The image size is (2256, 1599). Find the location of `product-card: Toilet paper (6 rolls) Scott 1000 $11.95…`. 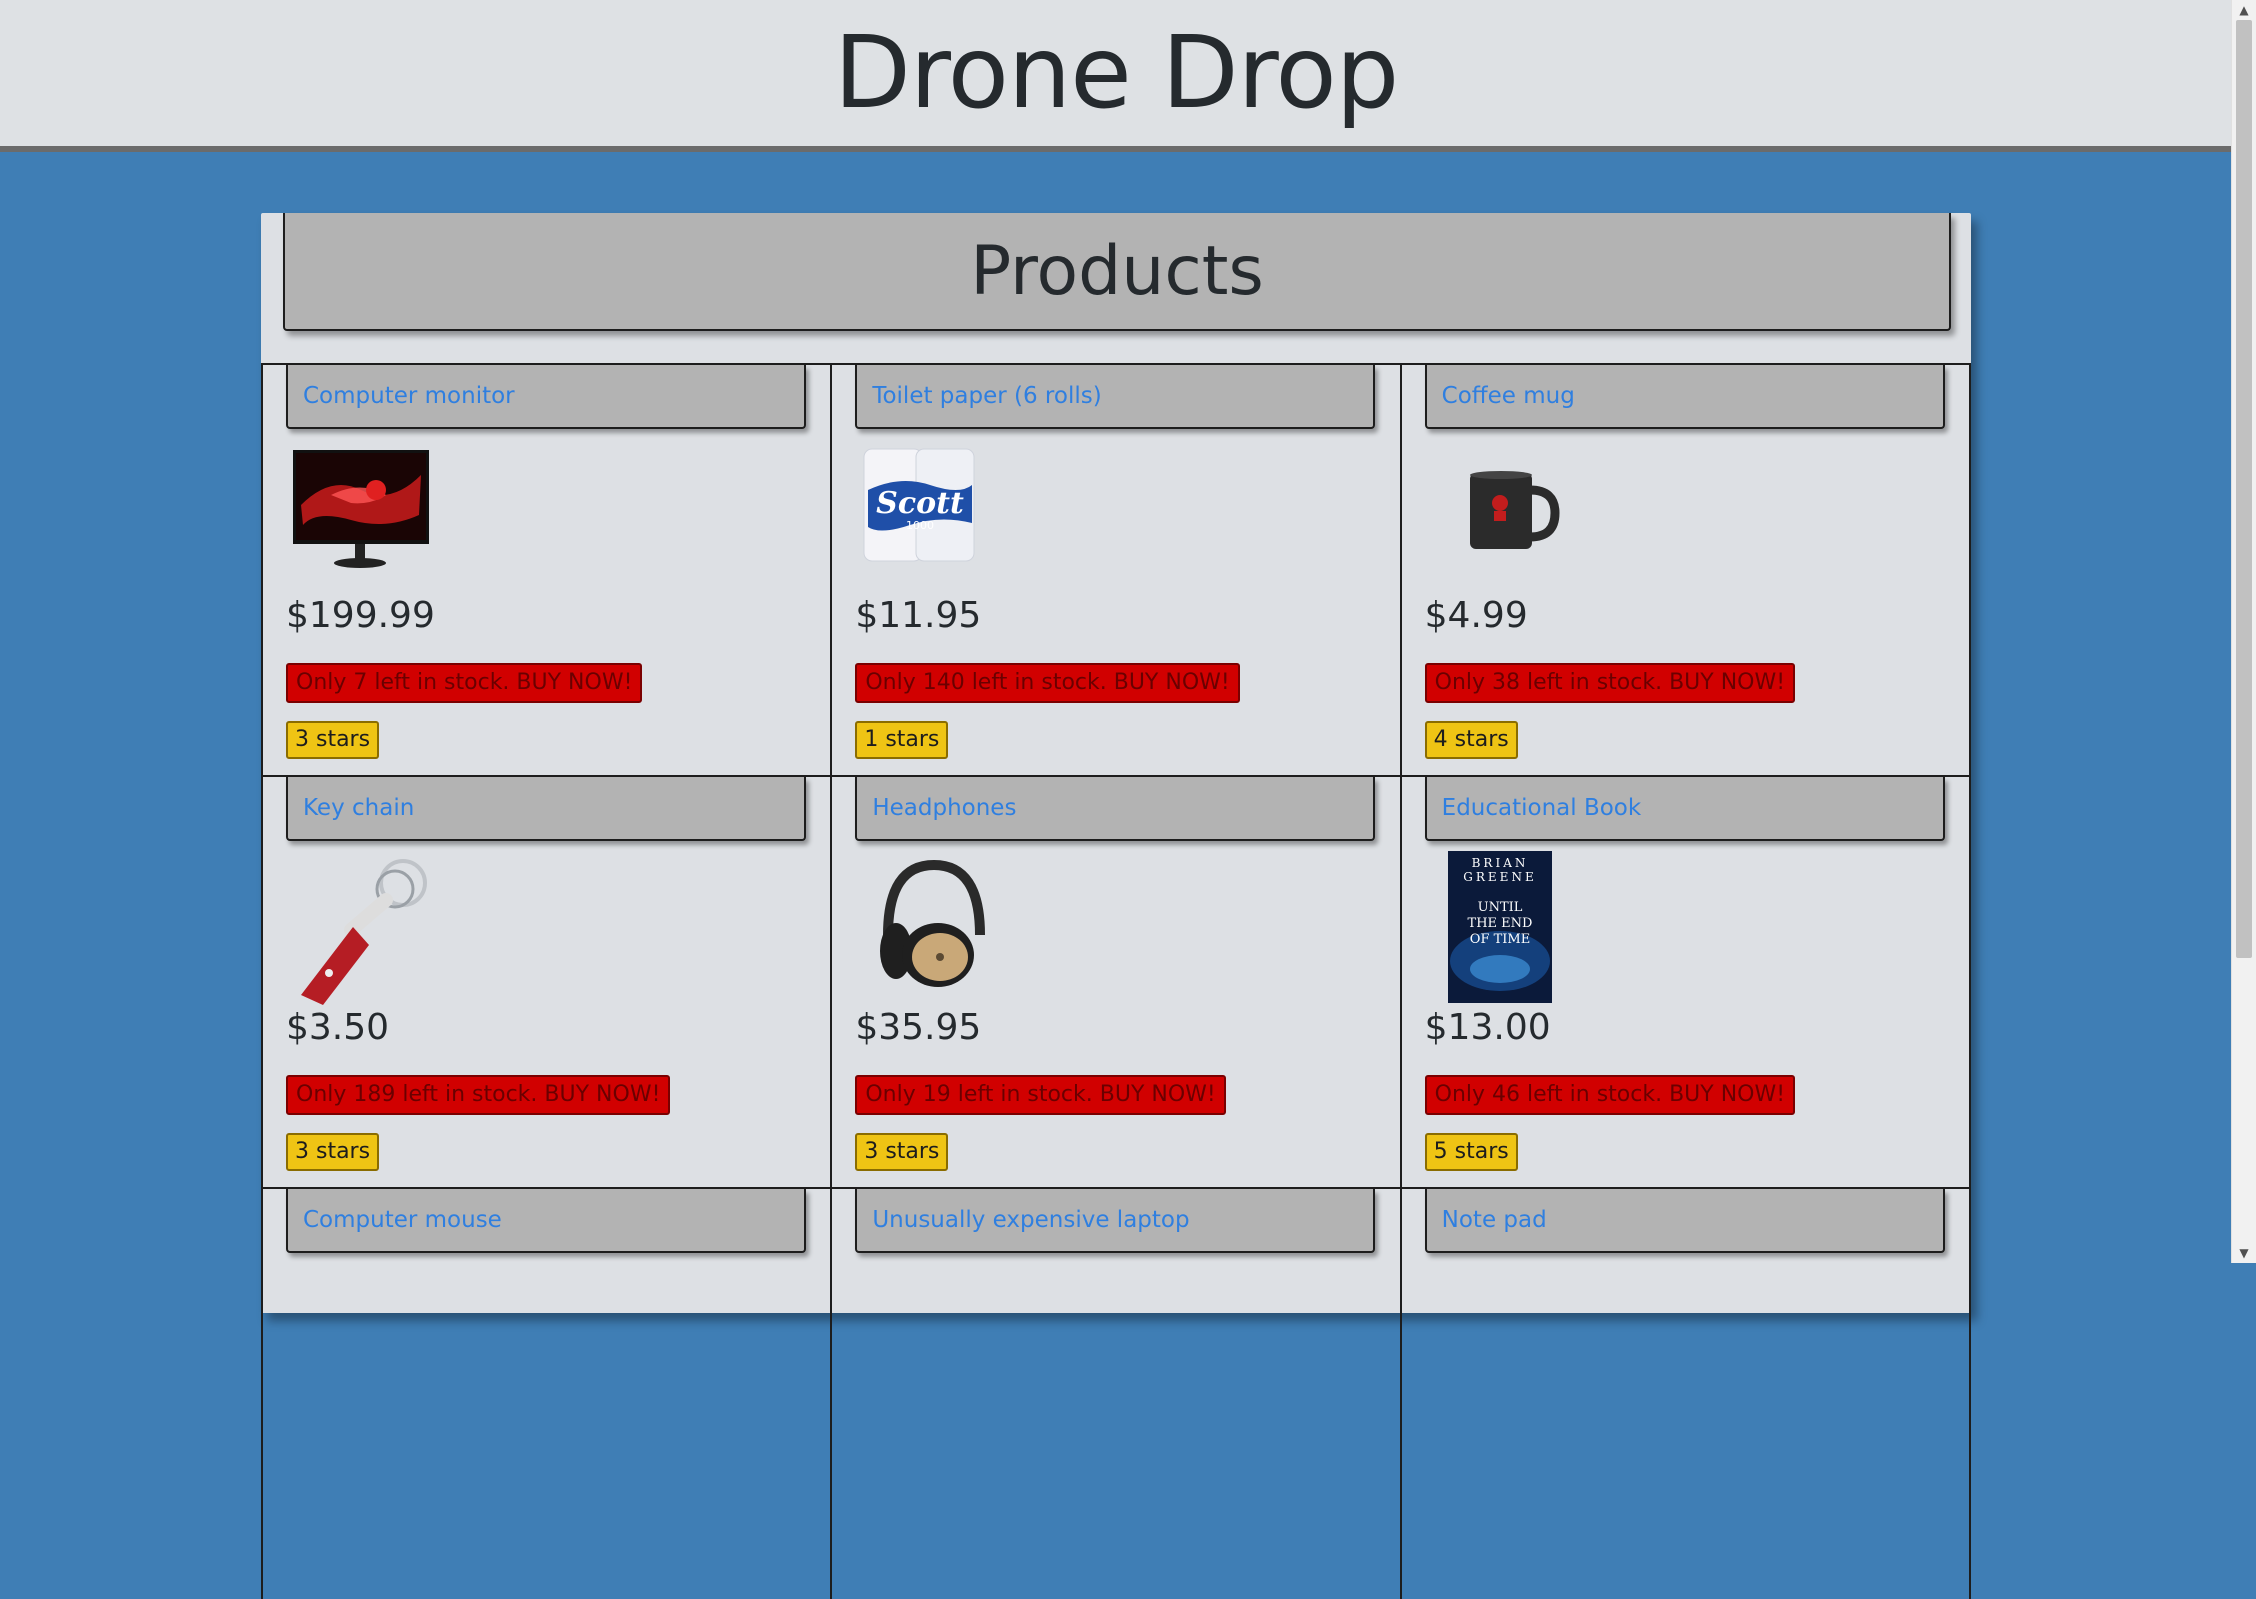

product-card: Toilet paper (6 rolls) Scott 1000 $11.95… is located at coordinates (1117, 569).